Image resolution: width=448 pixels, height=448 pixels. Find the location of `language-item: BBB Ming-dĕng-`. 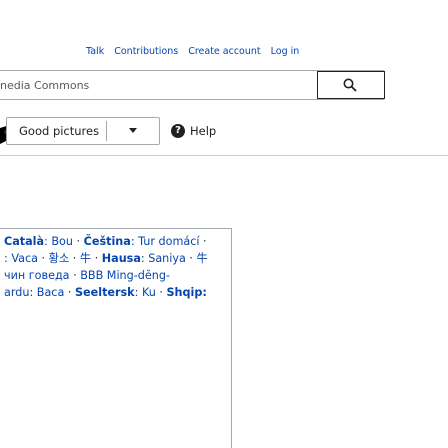

language-item: BBB Ming-dĕng- is located at coordinates (125, 275).